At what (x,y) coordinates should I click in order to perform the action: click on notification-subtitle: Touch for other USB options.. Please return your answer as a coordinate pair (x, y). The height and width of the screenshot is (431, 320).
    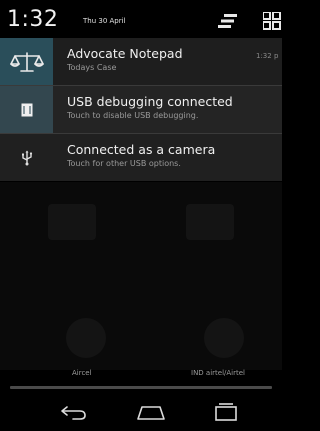
    Looking at the image, I should click on (124, 163).